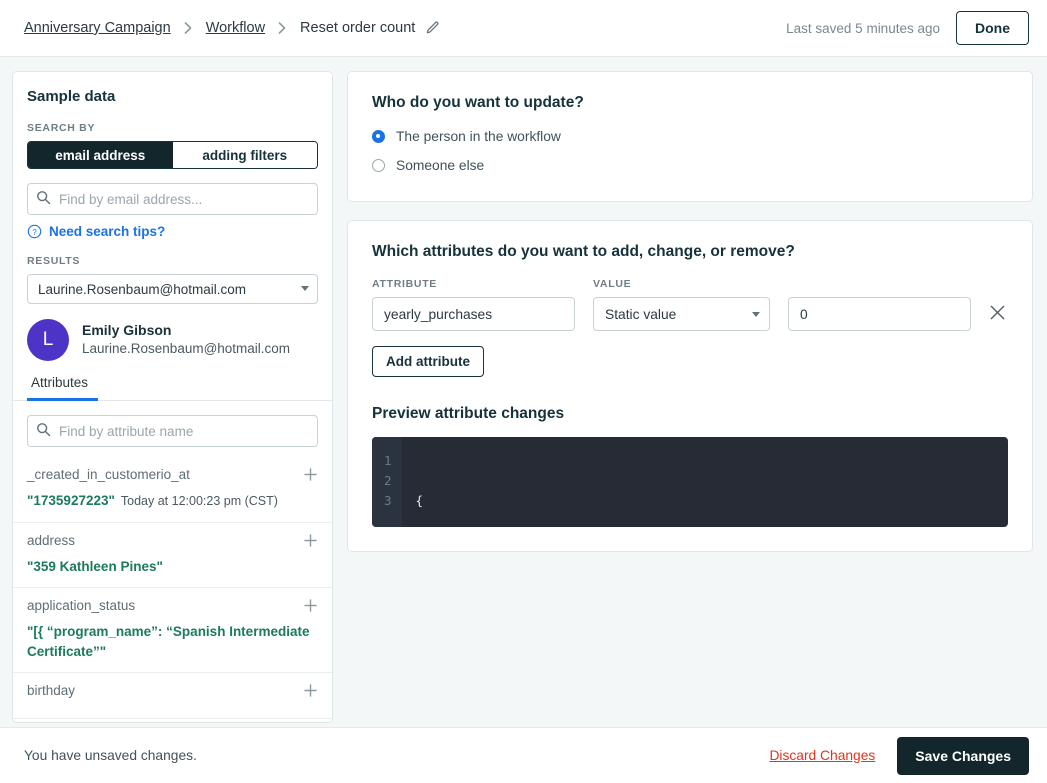 The width and height of the screenshot is (1047, 783). Describe the element at coordinates (822, 755) in the screenshot. I see `discard-changes-link: Discard Changes` at that location.